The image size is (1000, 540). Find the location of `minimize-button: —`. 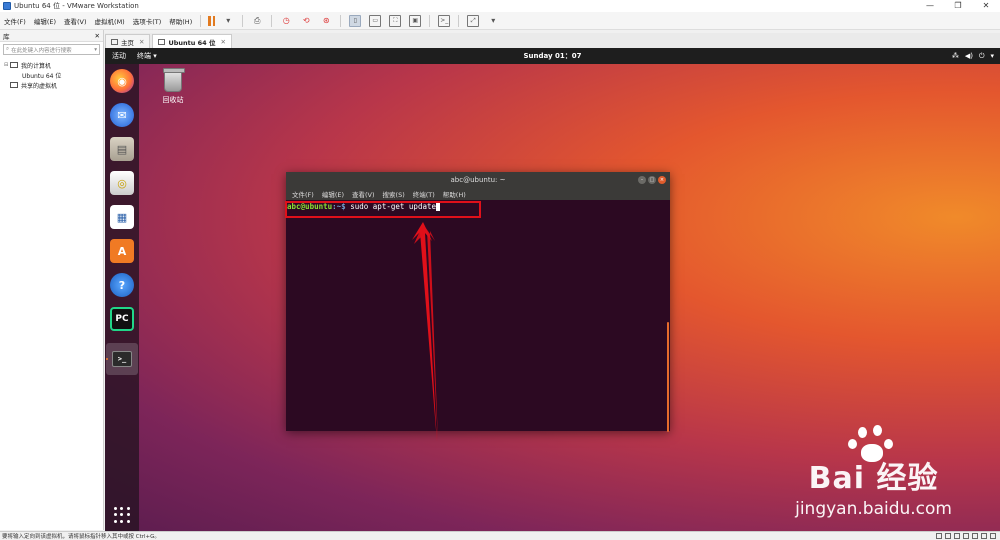

minimize-button: — is located at coordinates (930, 6).